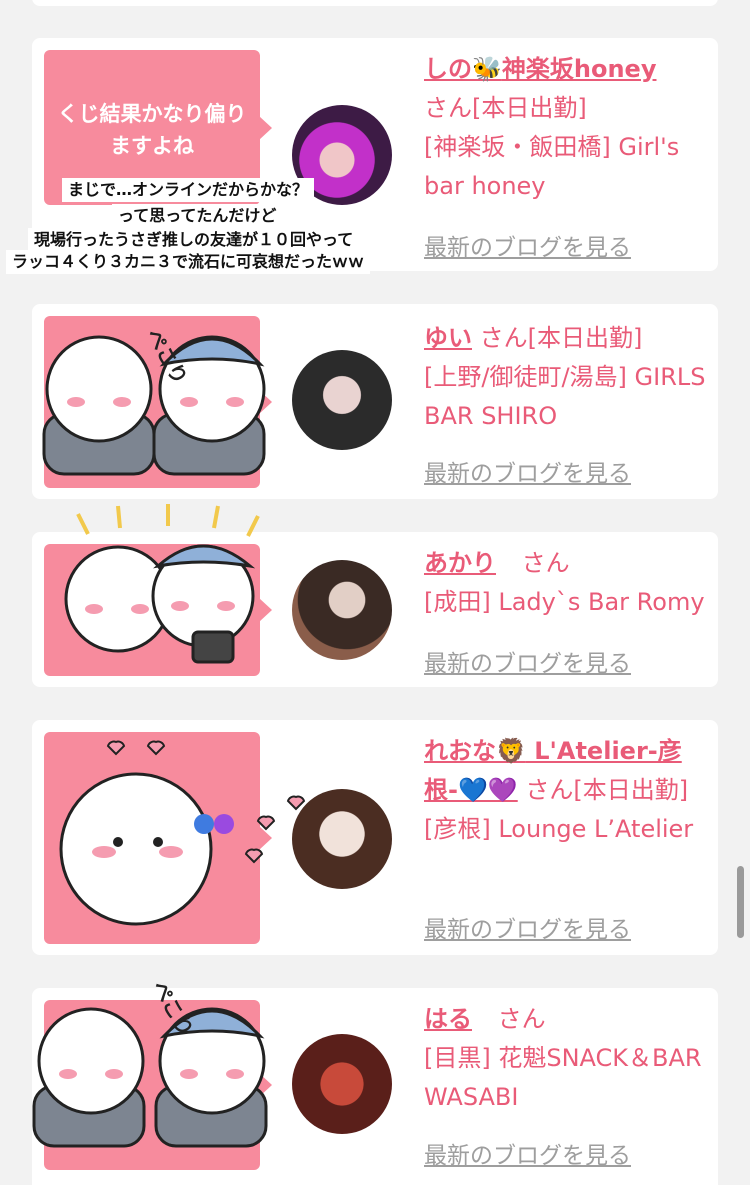  What do you see at coordinates (188, 262) in the screenshot?
I see `caption-line: ラッコ４くり３カニ３で流石に可哀想だったｗｗ` at bounding box center [188, 262].